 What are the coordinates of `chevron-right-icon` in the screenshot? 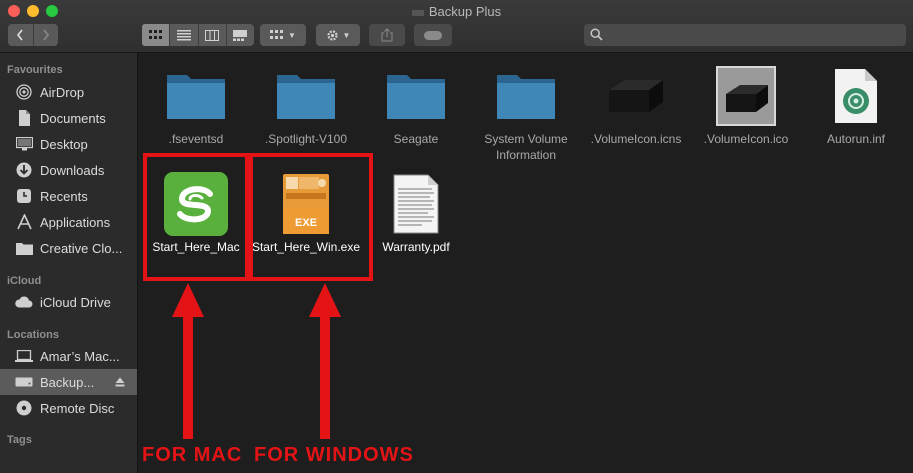 It's located at (46, 35).